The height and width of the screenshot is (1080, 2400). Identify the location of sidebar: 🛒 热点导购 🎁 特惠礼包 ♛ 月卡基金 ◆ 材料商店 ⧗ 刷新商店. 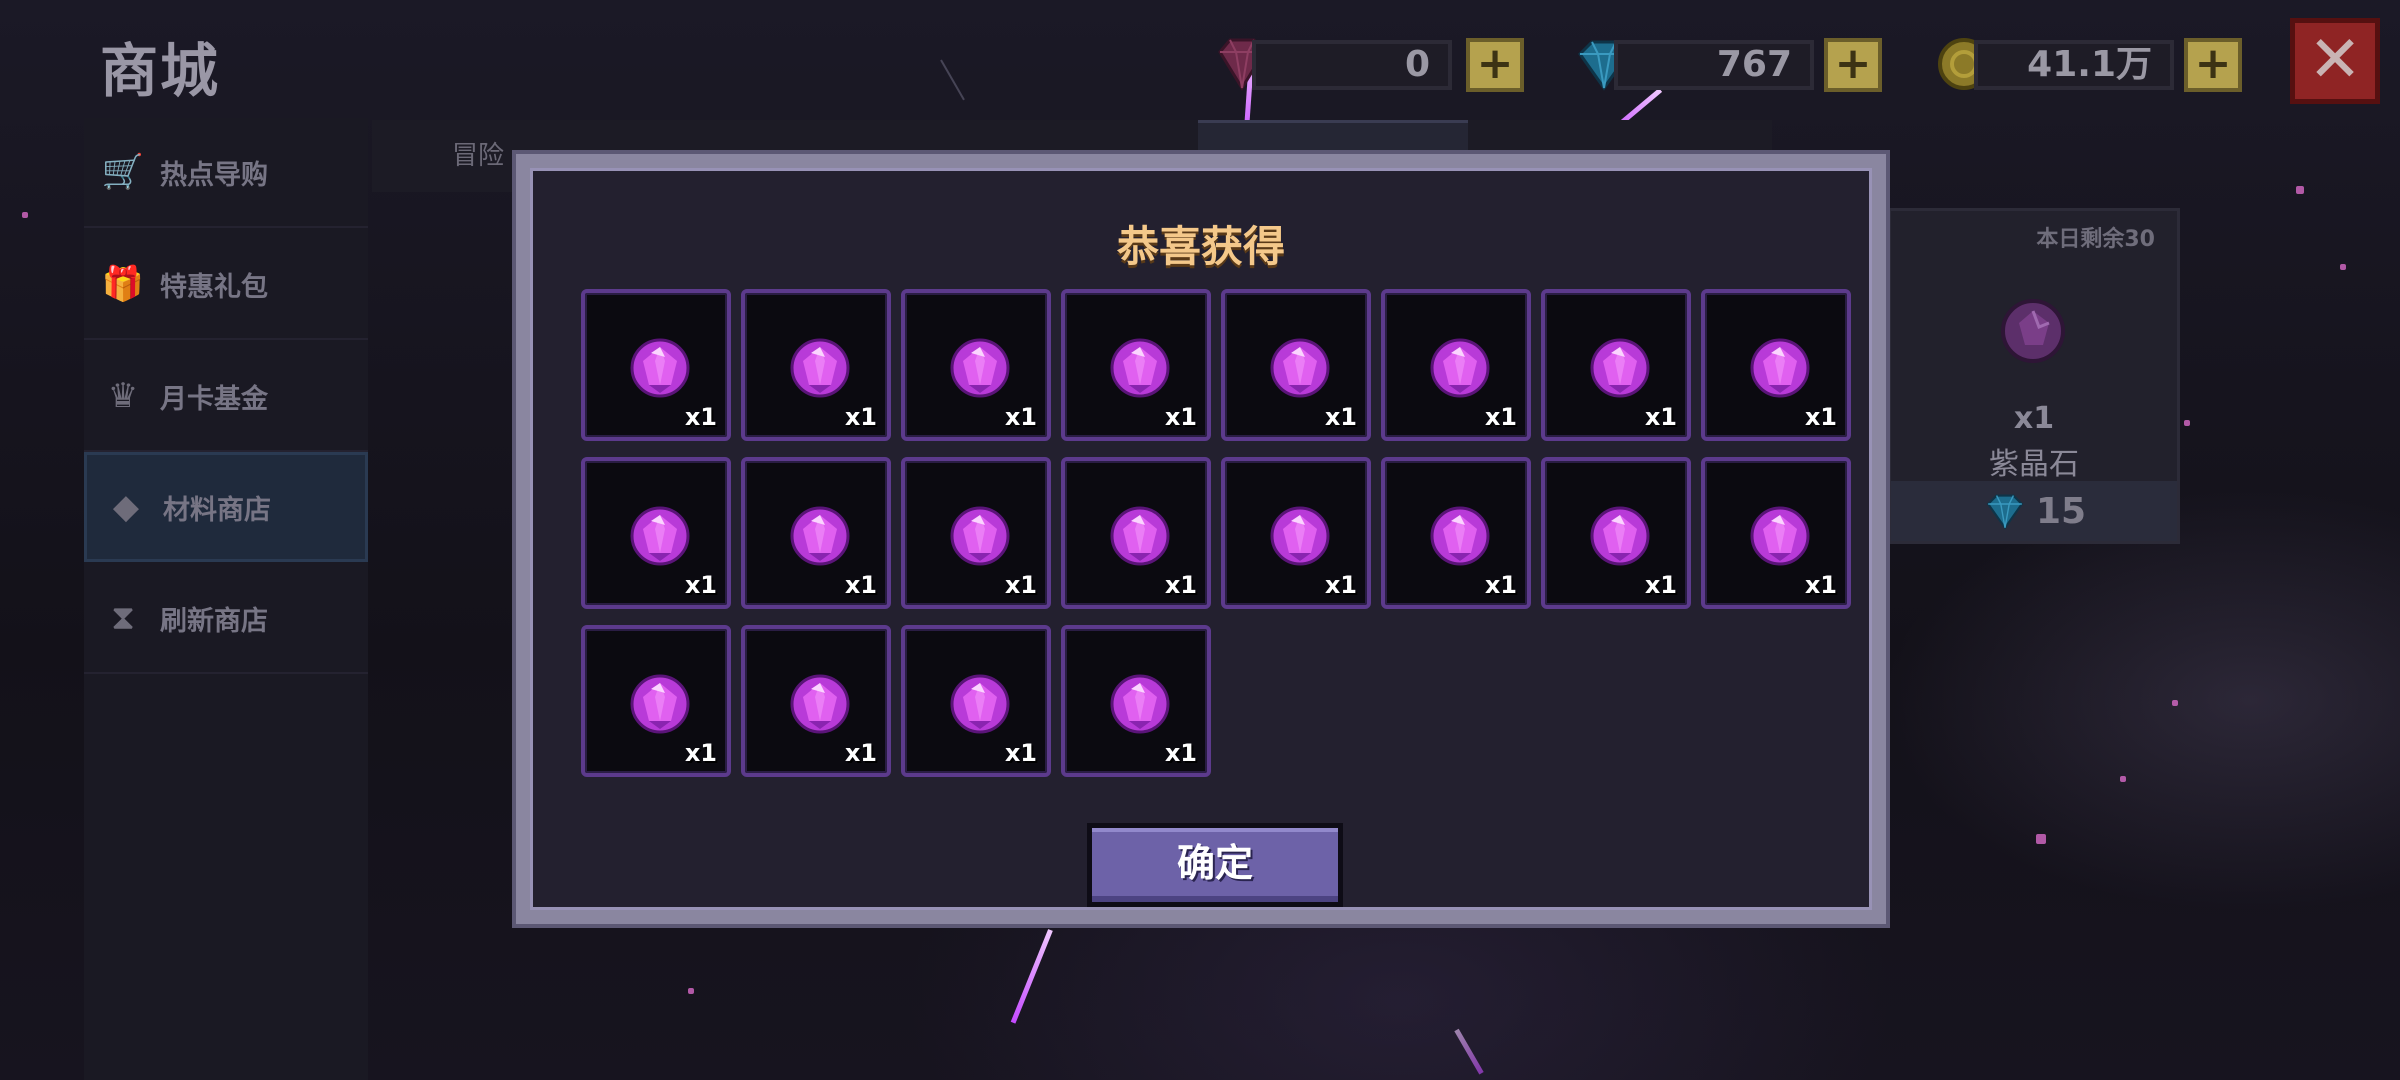
(226, 599).